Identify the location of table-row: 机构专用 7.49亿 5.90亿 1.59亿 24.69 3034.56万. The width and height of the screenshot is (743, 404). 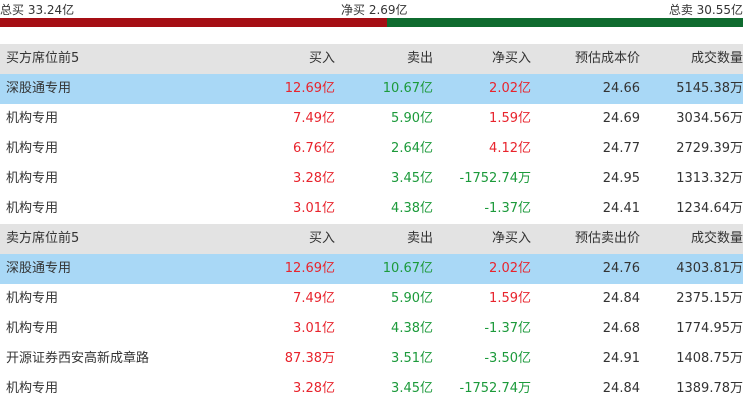
(371, 119).